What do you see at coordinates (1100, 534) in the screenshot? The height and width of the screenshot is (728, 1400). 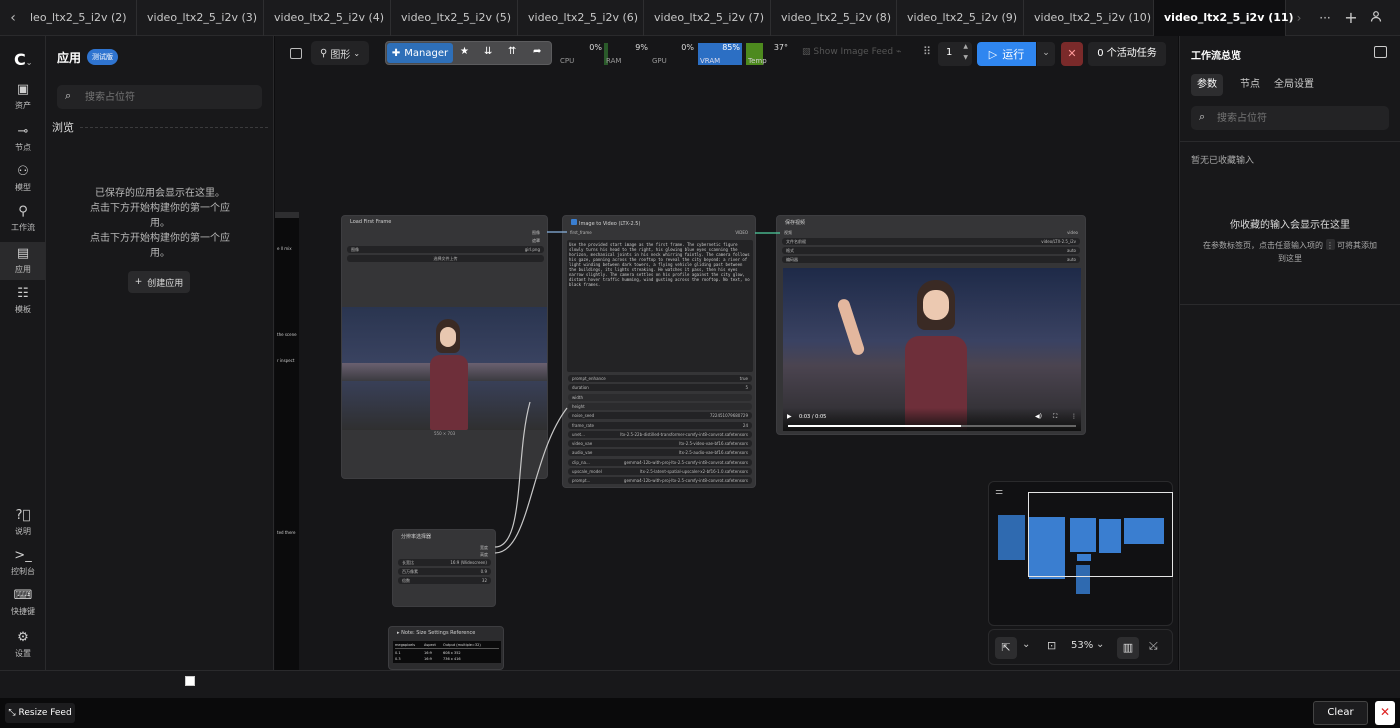 I see `minimap-viewport` at bounding box center [1100, 534].